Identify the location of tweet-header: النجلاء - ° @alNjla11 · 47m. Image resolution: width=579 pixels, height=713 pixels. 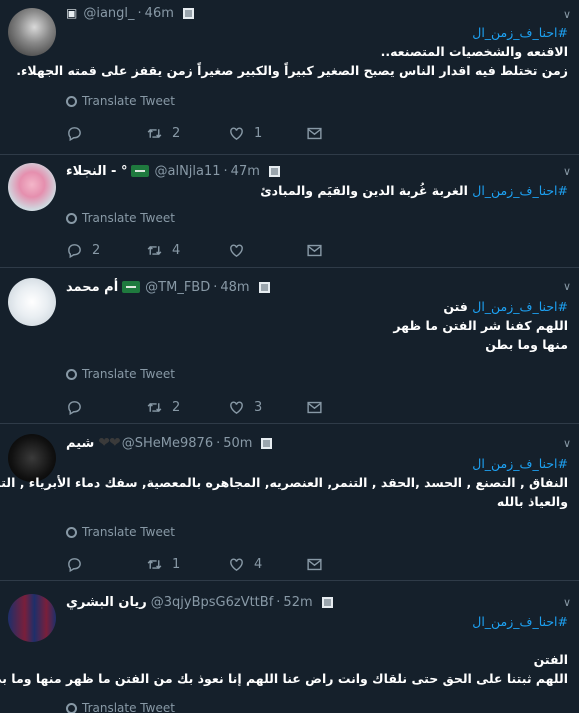
(173, 171).